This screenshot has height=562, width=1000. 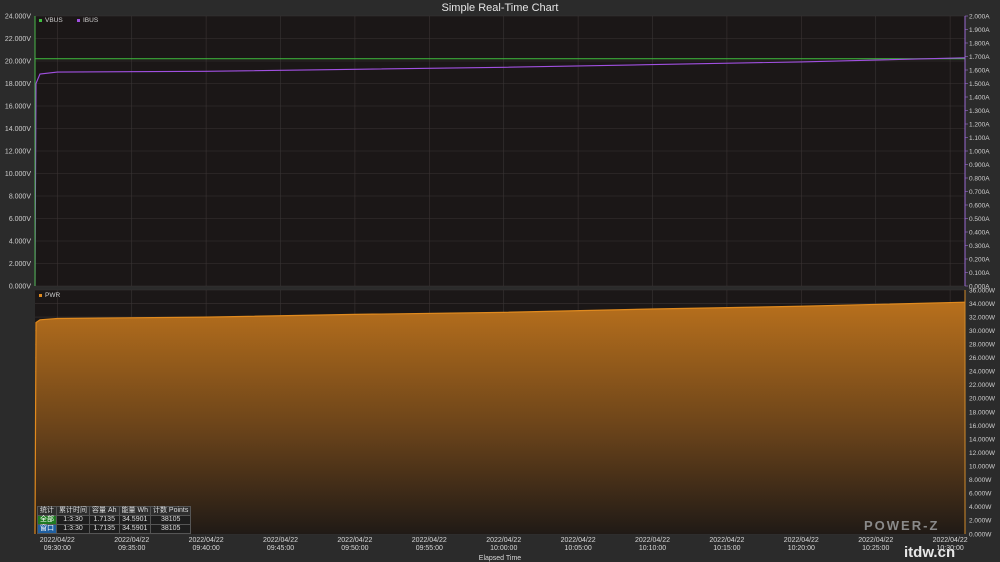 What do you see at coordinates (982, 290) in the screenshot?
I see `pwr-tick-label: 36.000W` at bounding box center [982, 290].